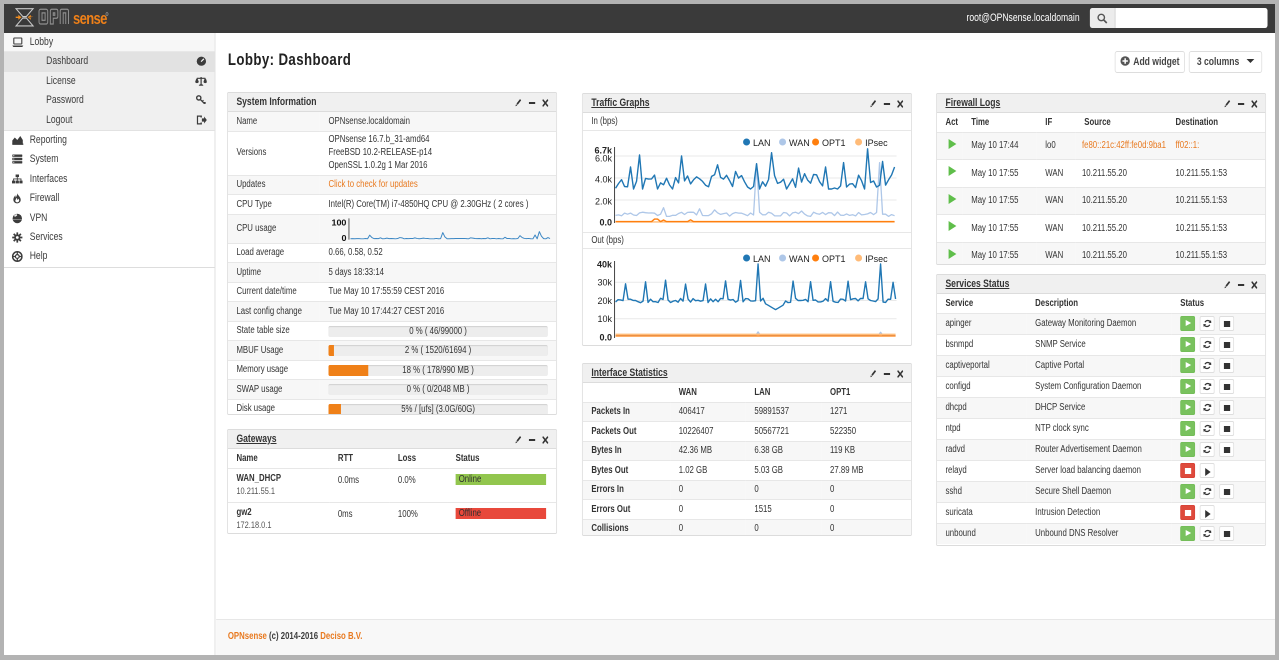 The width and height of the screenshot is (1279, 660). Describe the element at coordinates (605, 265) in the screenshot. I see `svg-text: 40k` at that location.